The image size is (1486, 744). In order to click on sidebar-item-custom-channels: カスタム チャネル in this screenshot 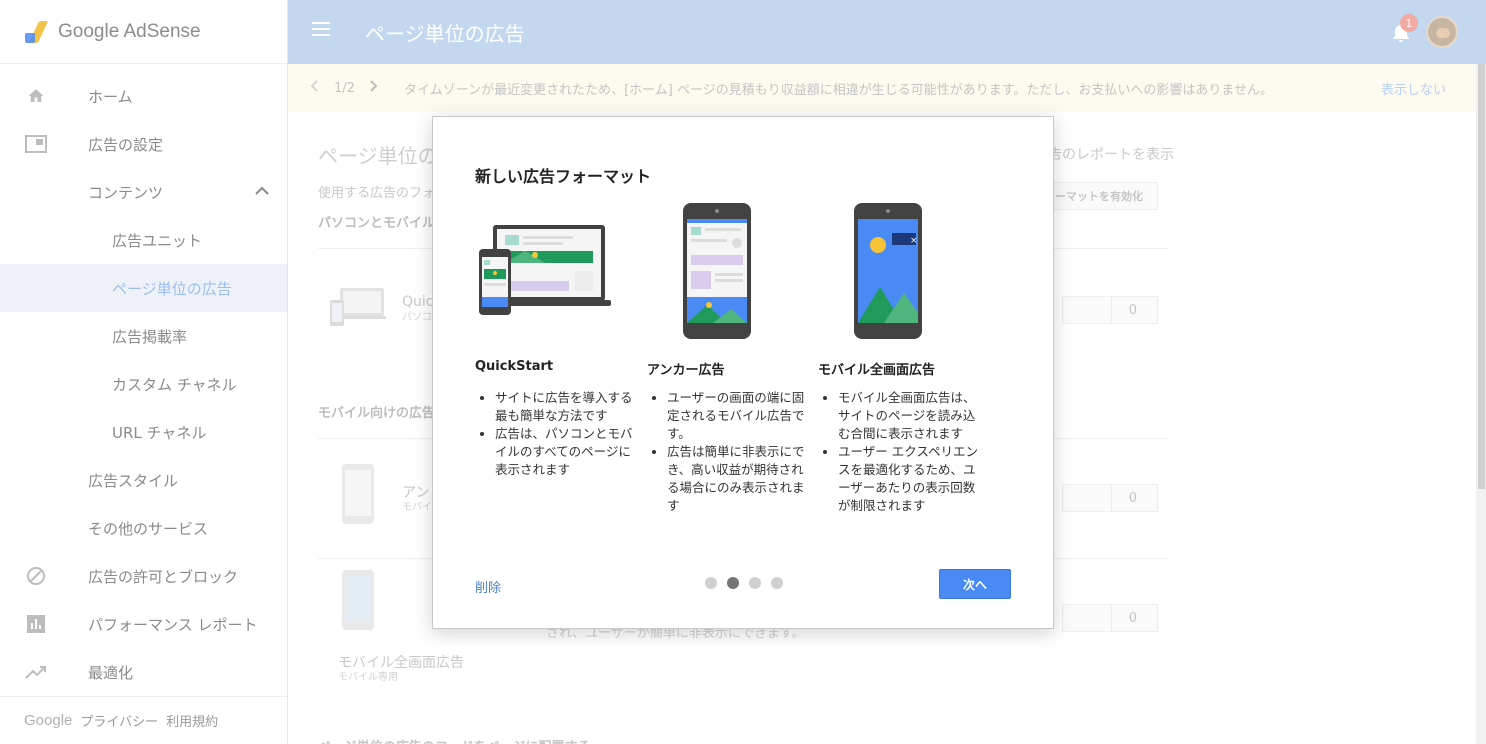, I will do `click(143, 384)`.